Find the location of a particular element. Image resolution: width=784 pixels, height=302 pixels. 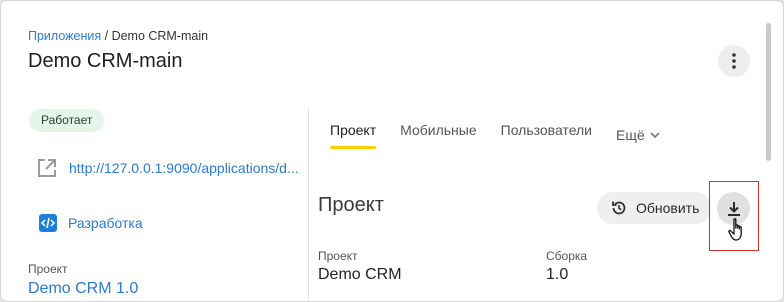

tab-users: Пользователи is located at coordinates (546, 135).